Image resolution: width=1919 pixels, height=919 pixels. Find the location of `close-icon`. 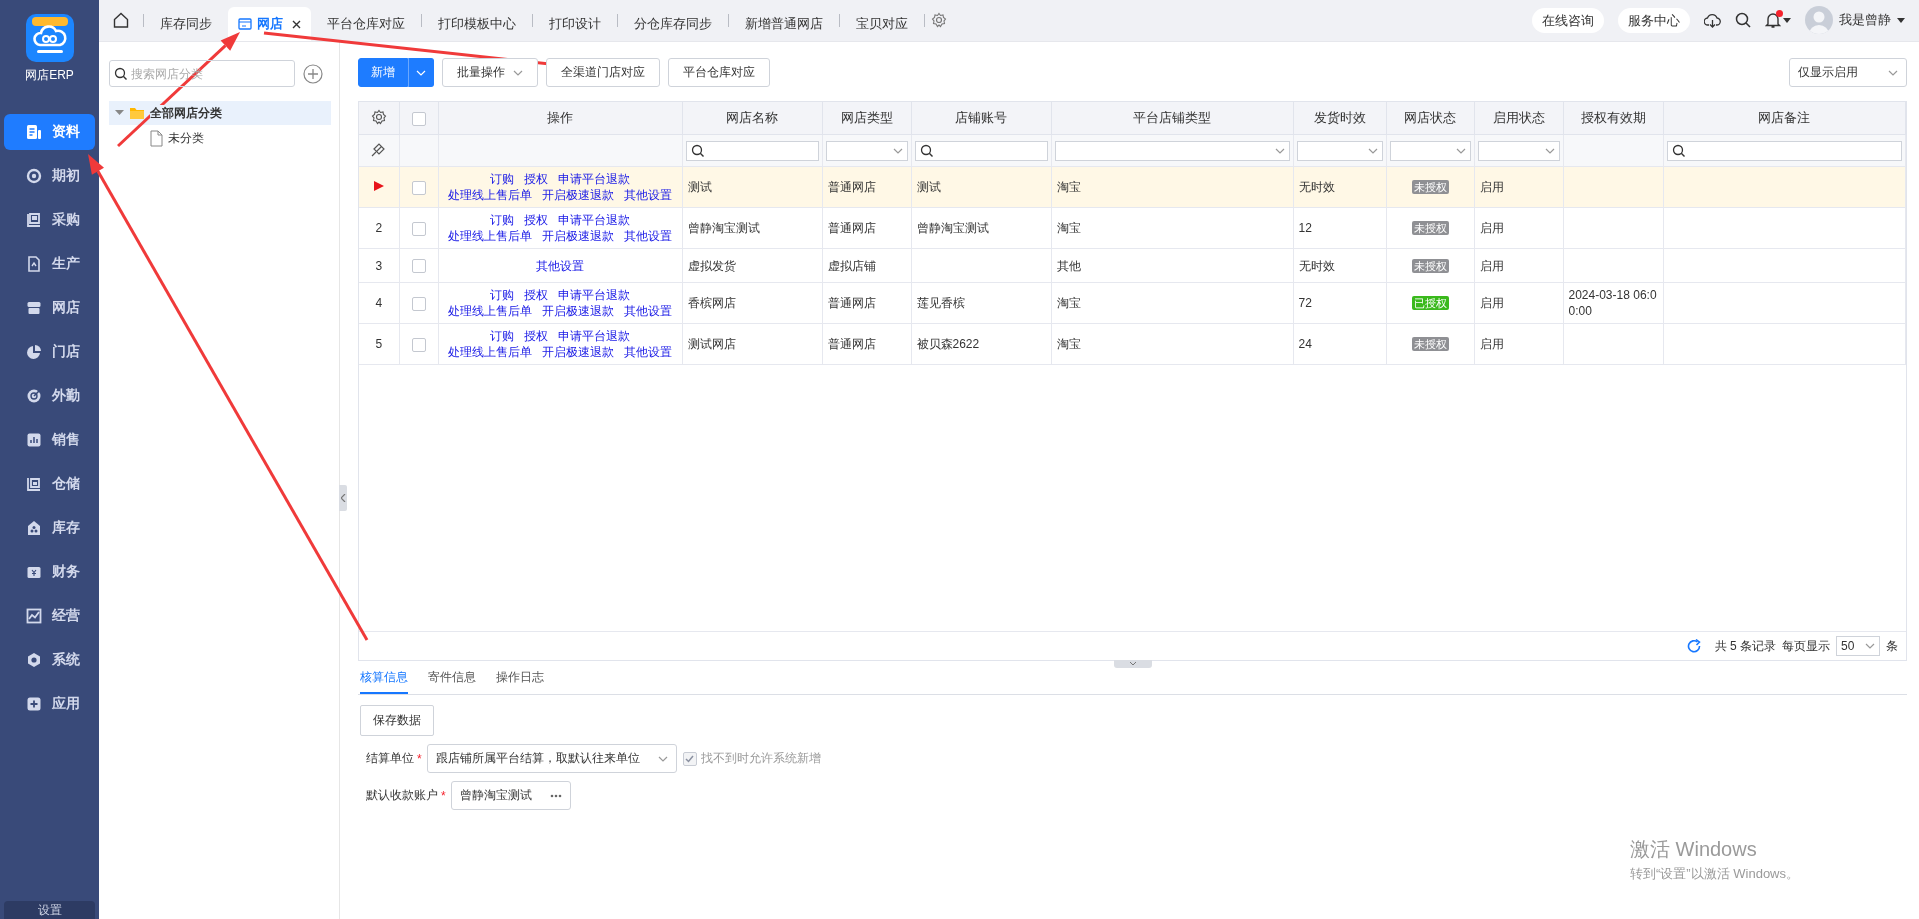

close-icon is located at coordinates (296, 24).